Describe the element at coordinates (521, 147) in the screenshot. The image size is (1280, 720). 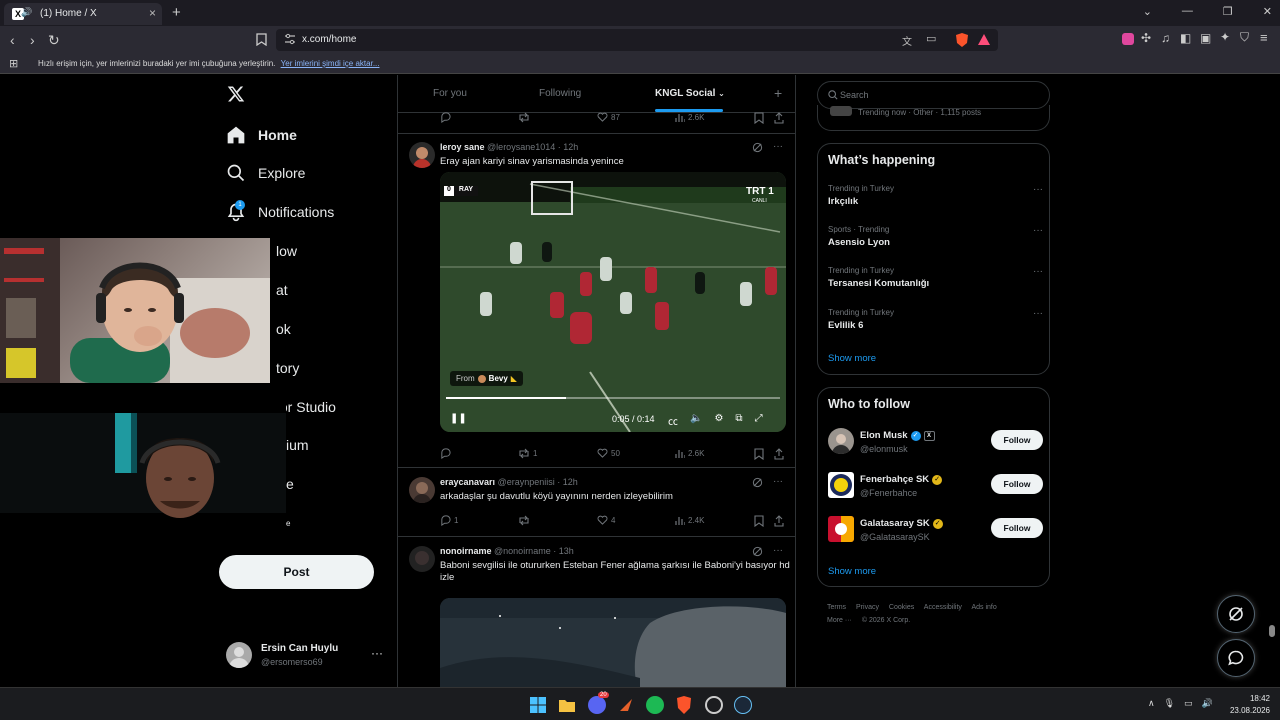
I see `author-handle: @leroysane1014` at that location.